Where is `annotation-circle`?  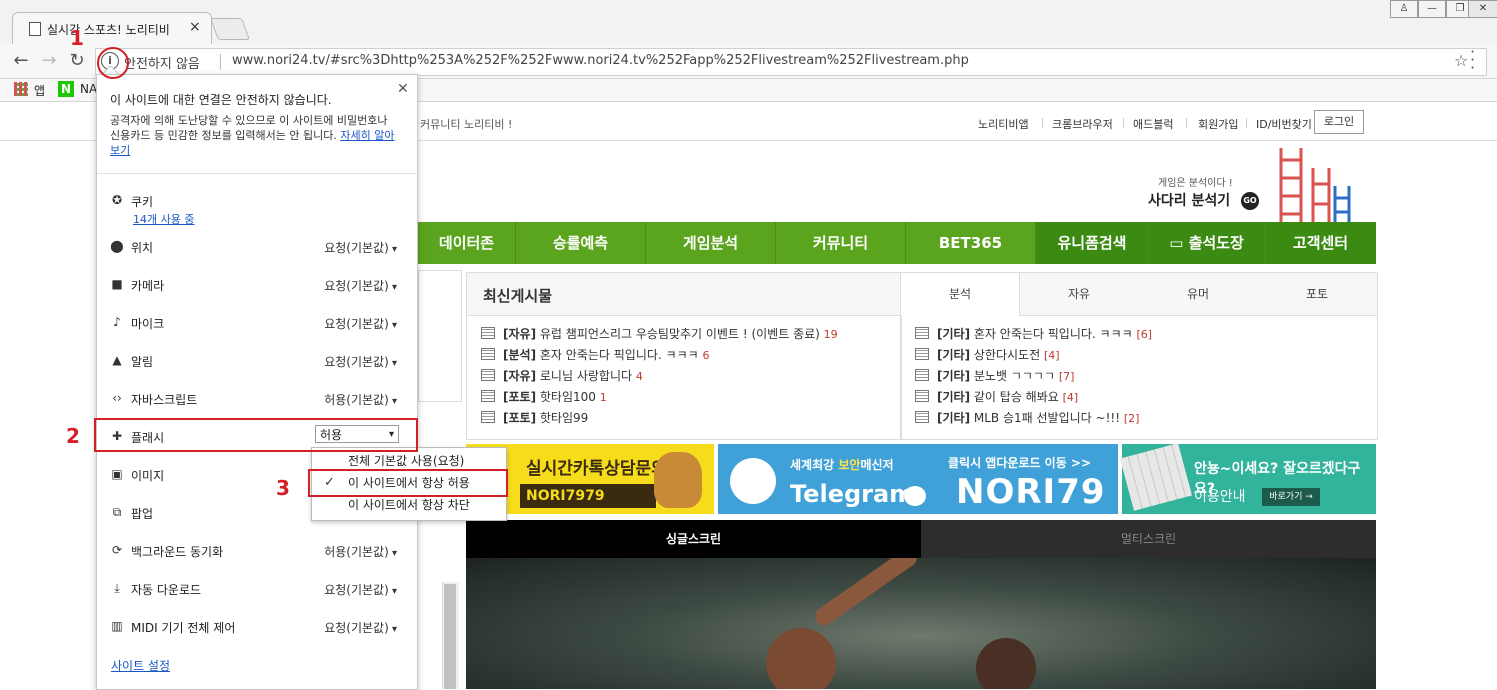 annotation-circle is located at coordinates (113, 63).